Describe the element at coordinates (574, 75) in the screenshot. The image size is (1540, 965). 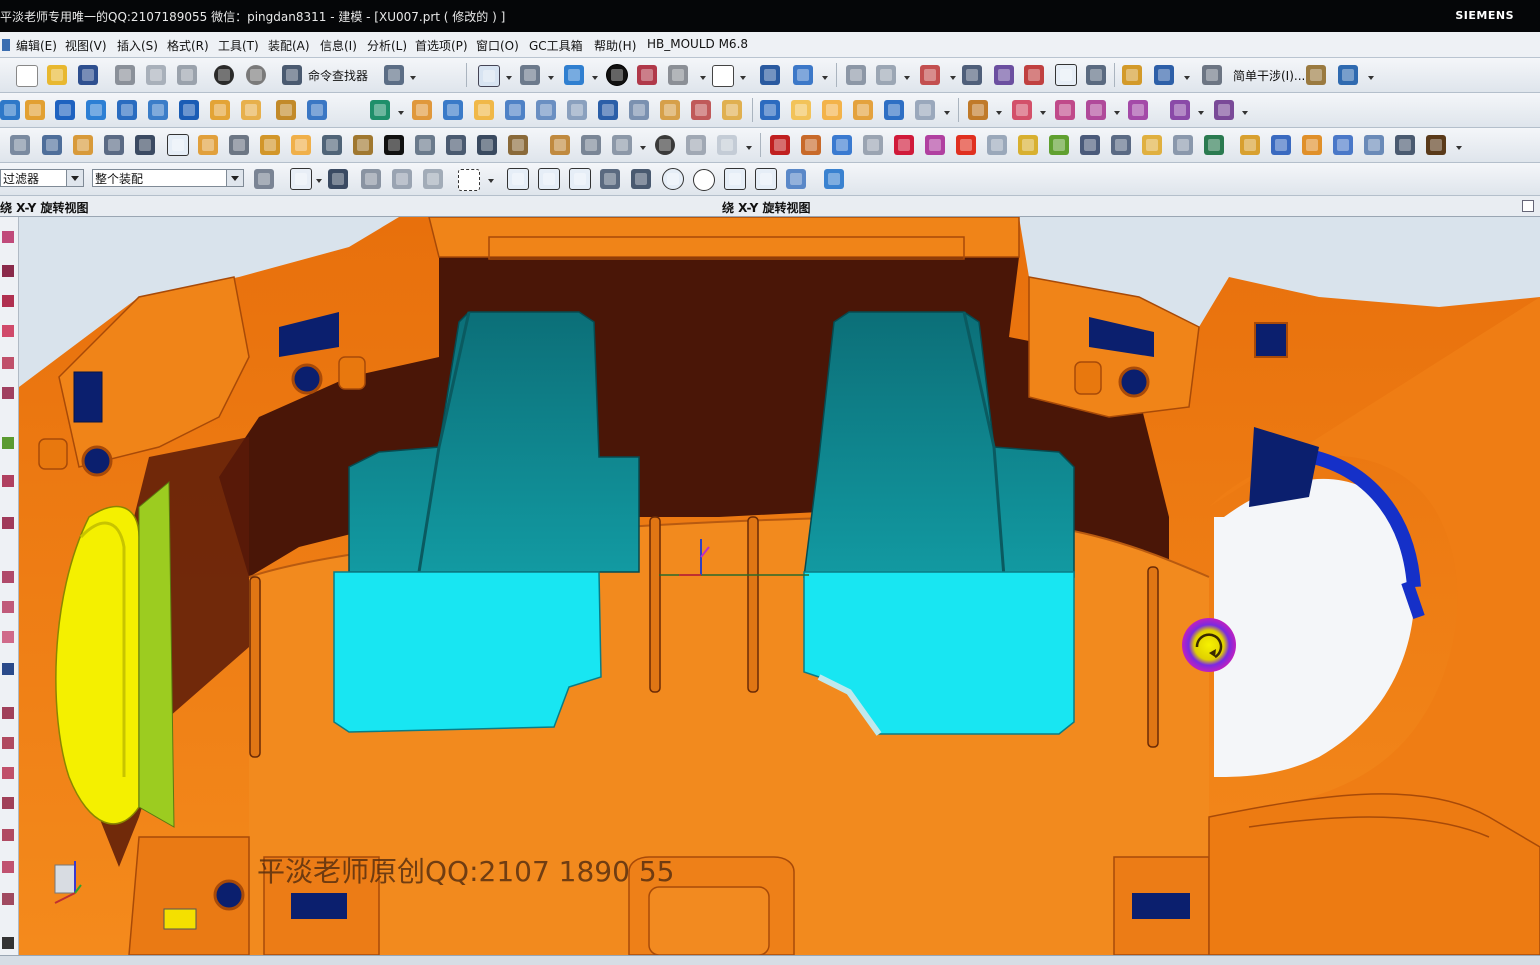
I see `shaded-view-icon` at that location.